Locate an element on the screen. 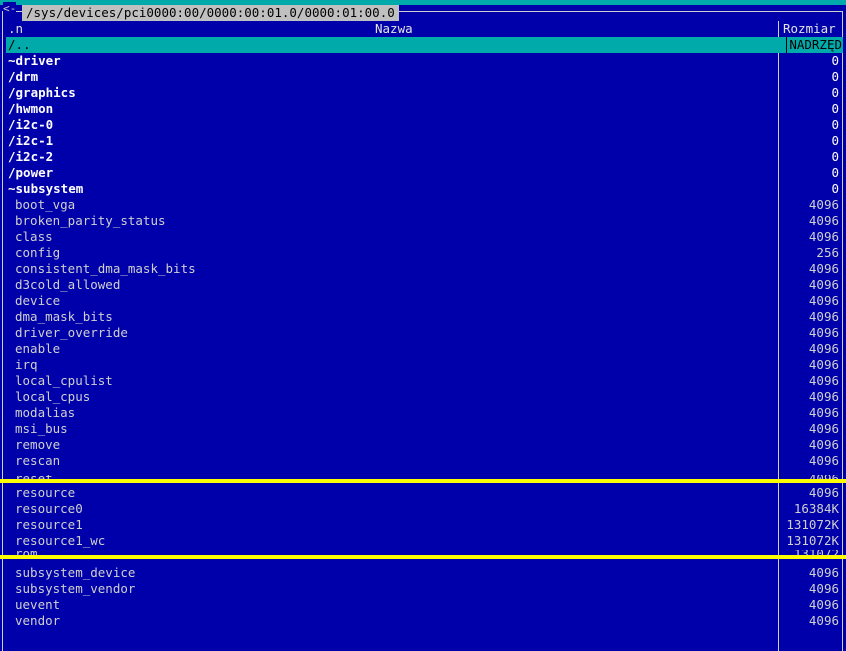  entry-name: boot_vga is located at coordinates (45, 204).